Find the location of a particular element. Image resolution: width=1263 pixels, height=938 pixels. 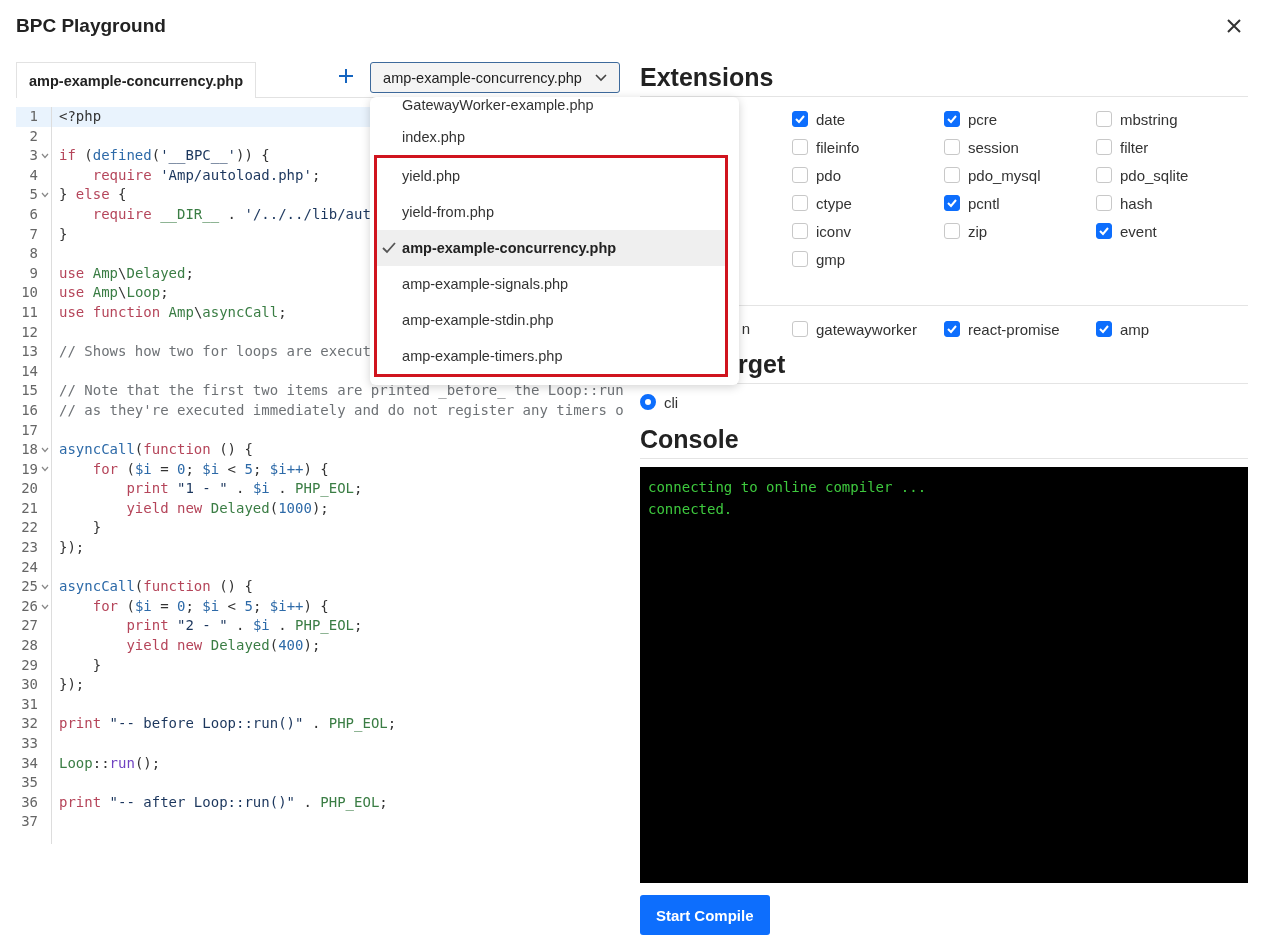

code-line: use Amp\Loop; is located at coordinates (114, 293).